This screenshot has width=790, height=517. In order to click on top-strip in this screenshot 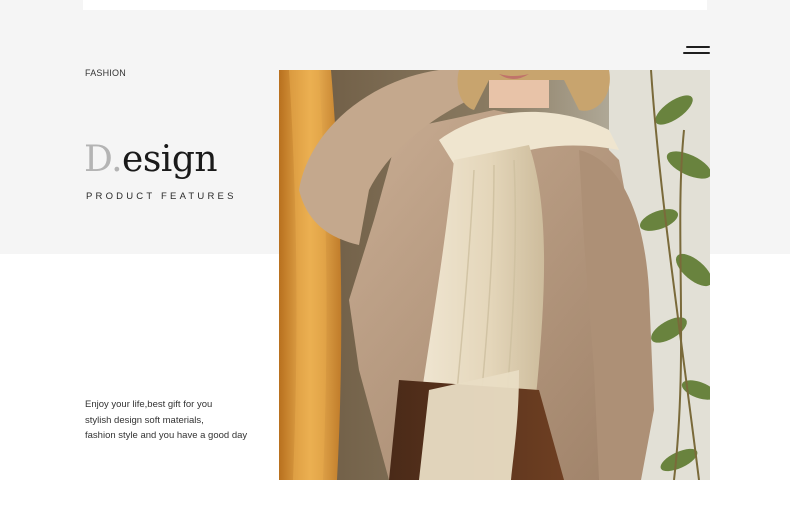, I will do `click(395, 5)`.